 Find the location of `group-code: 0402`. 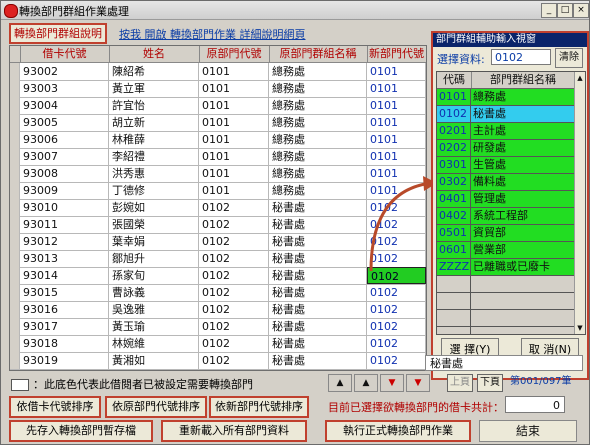

group-code: 0402 is located at coordinates (454, 216).